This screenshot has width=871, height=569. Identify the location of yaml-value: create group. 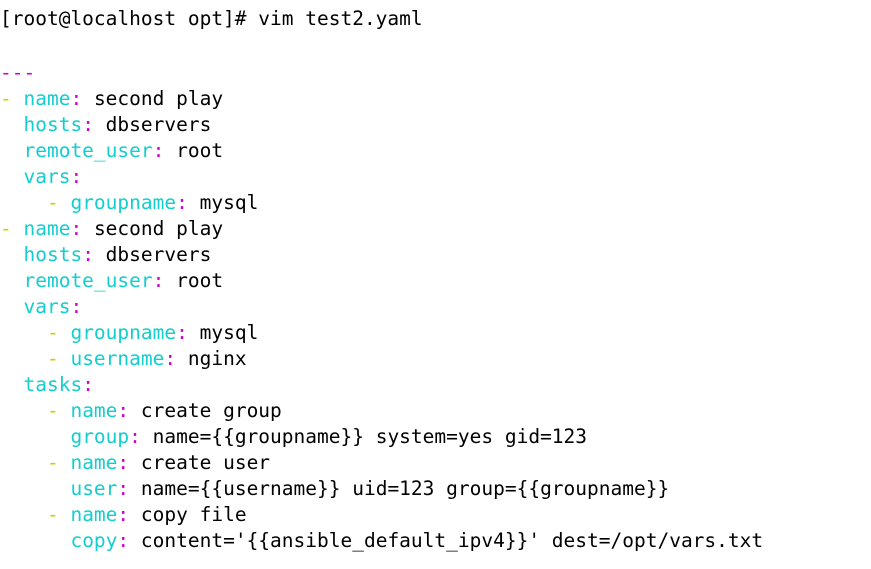
(211, 410).